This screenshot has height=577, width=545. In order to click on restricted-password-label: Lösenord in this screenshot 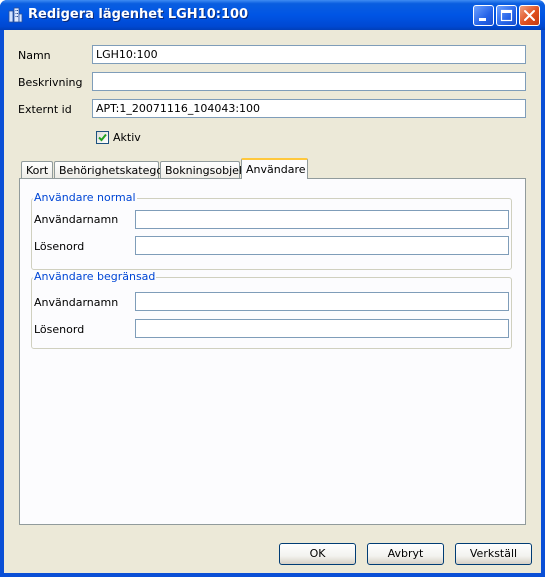, I will do `click(59, 329)`.